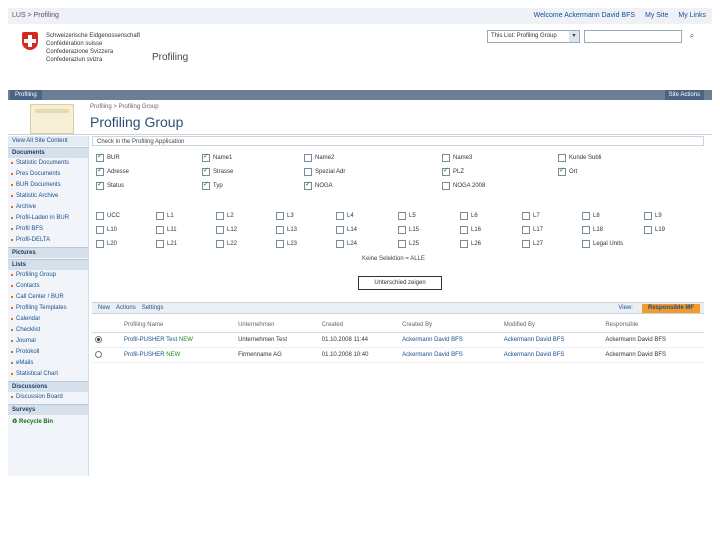 The height and width of the screenshot is (540, 720). What do you see at coordinates (345, 216) in the screenshot?
I see `filter-checkbox: L4` at bounding box center [345, 216].